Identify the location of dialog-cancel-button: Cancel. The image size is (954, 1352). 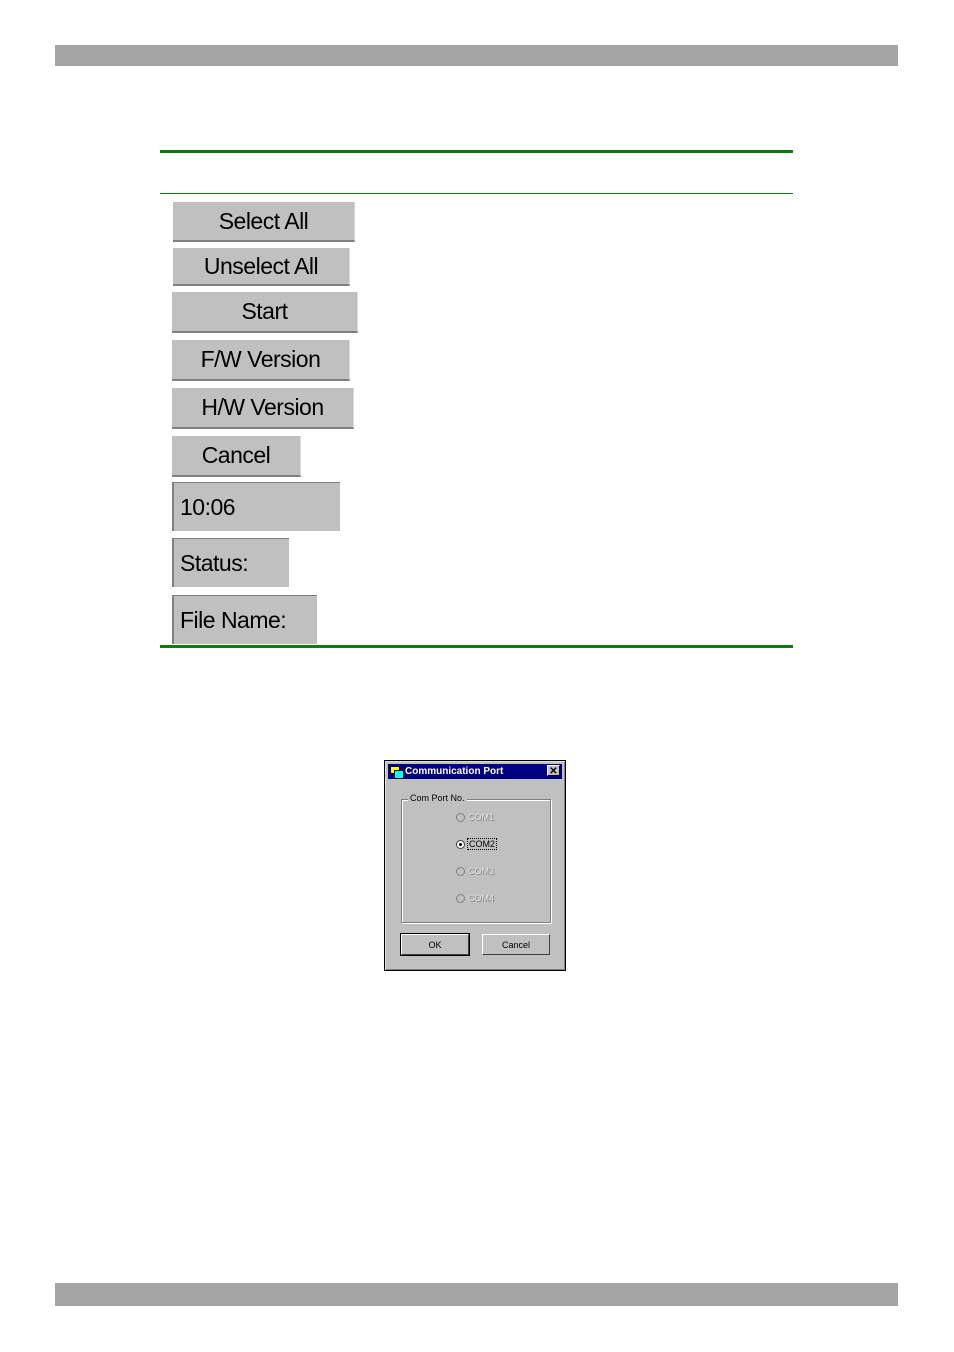
(516, 944).